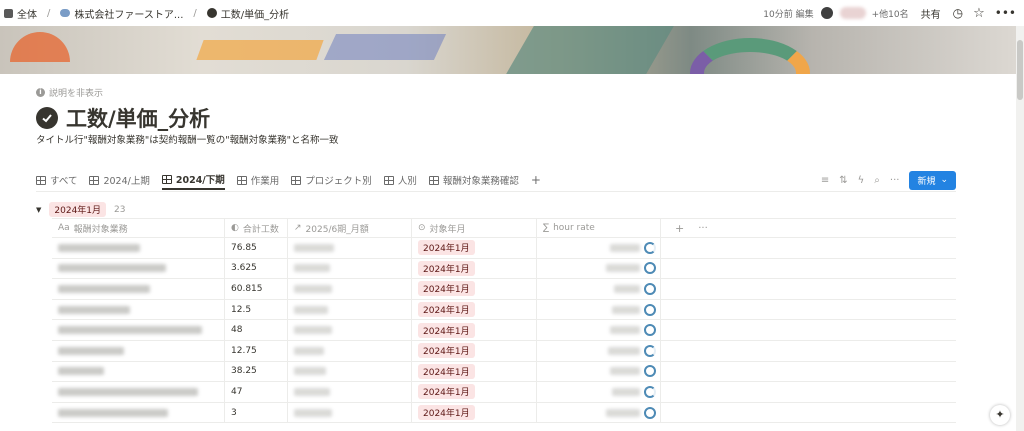 This screenshot has height=431, width=1024. Describe the element at coordinates (256, 412) in the screenshot. I see `cell-hours: 3` at that location.